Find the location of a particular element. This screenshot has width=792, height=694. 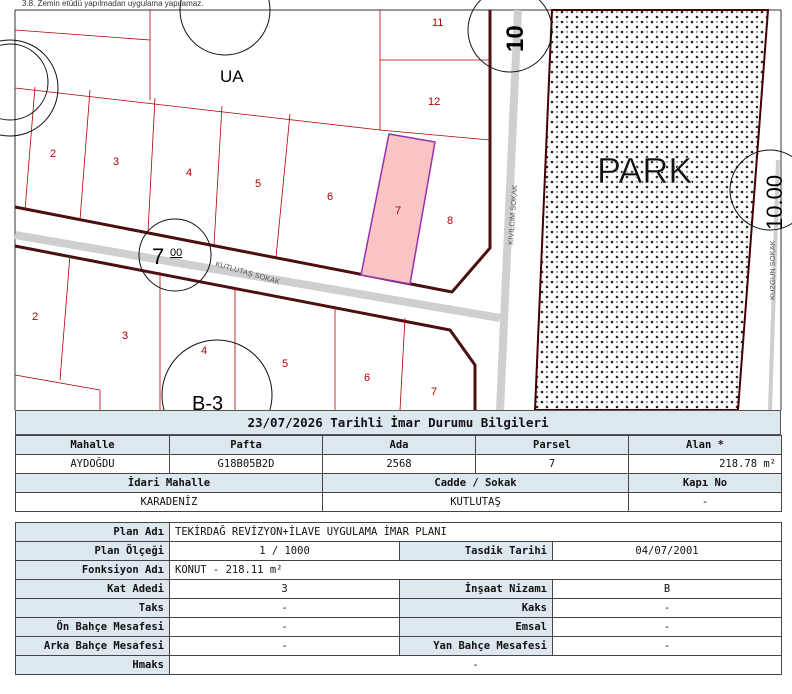

value-ada: 2568 is located at coordinates (399, 464).